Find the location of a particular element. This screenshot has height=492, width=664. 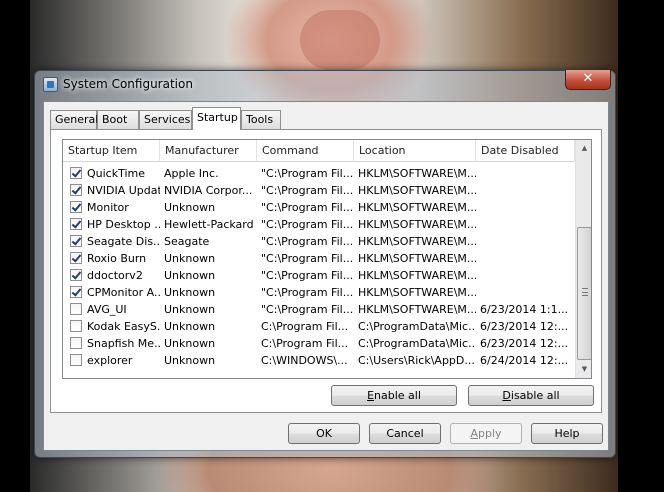

tab-services: Services is located at coordinates (165, 119).